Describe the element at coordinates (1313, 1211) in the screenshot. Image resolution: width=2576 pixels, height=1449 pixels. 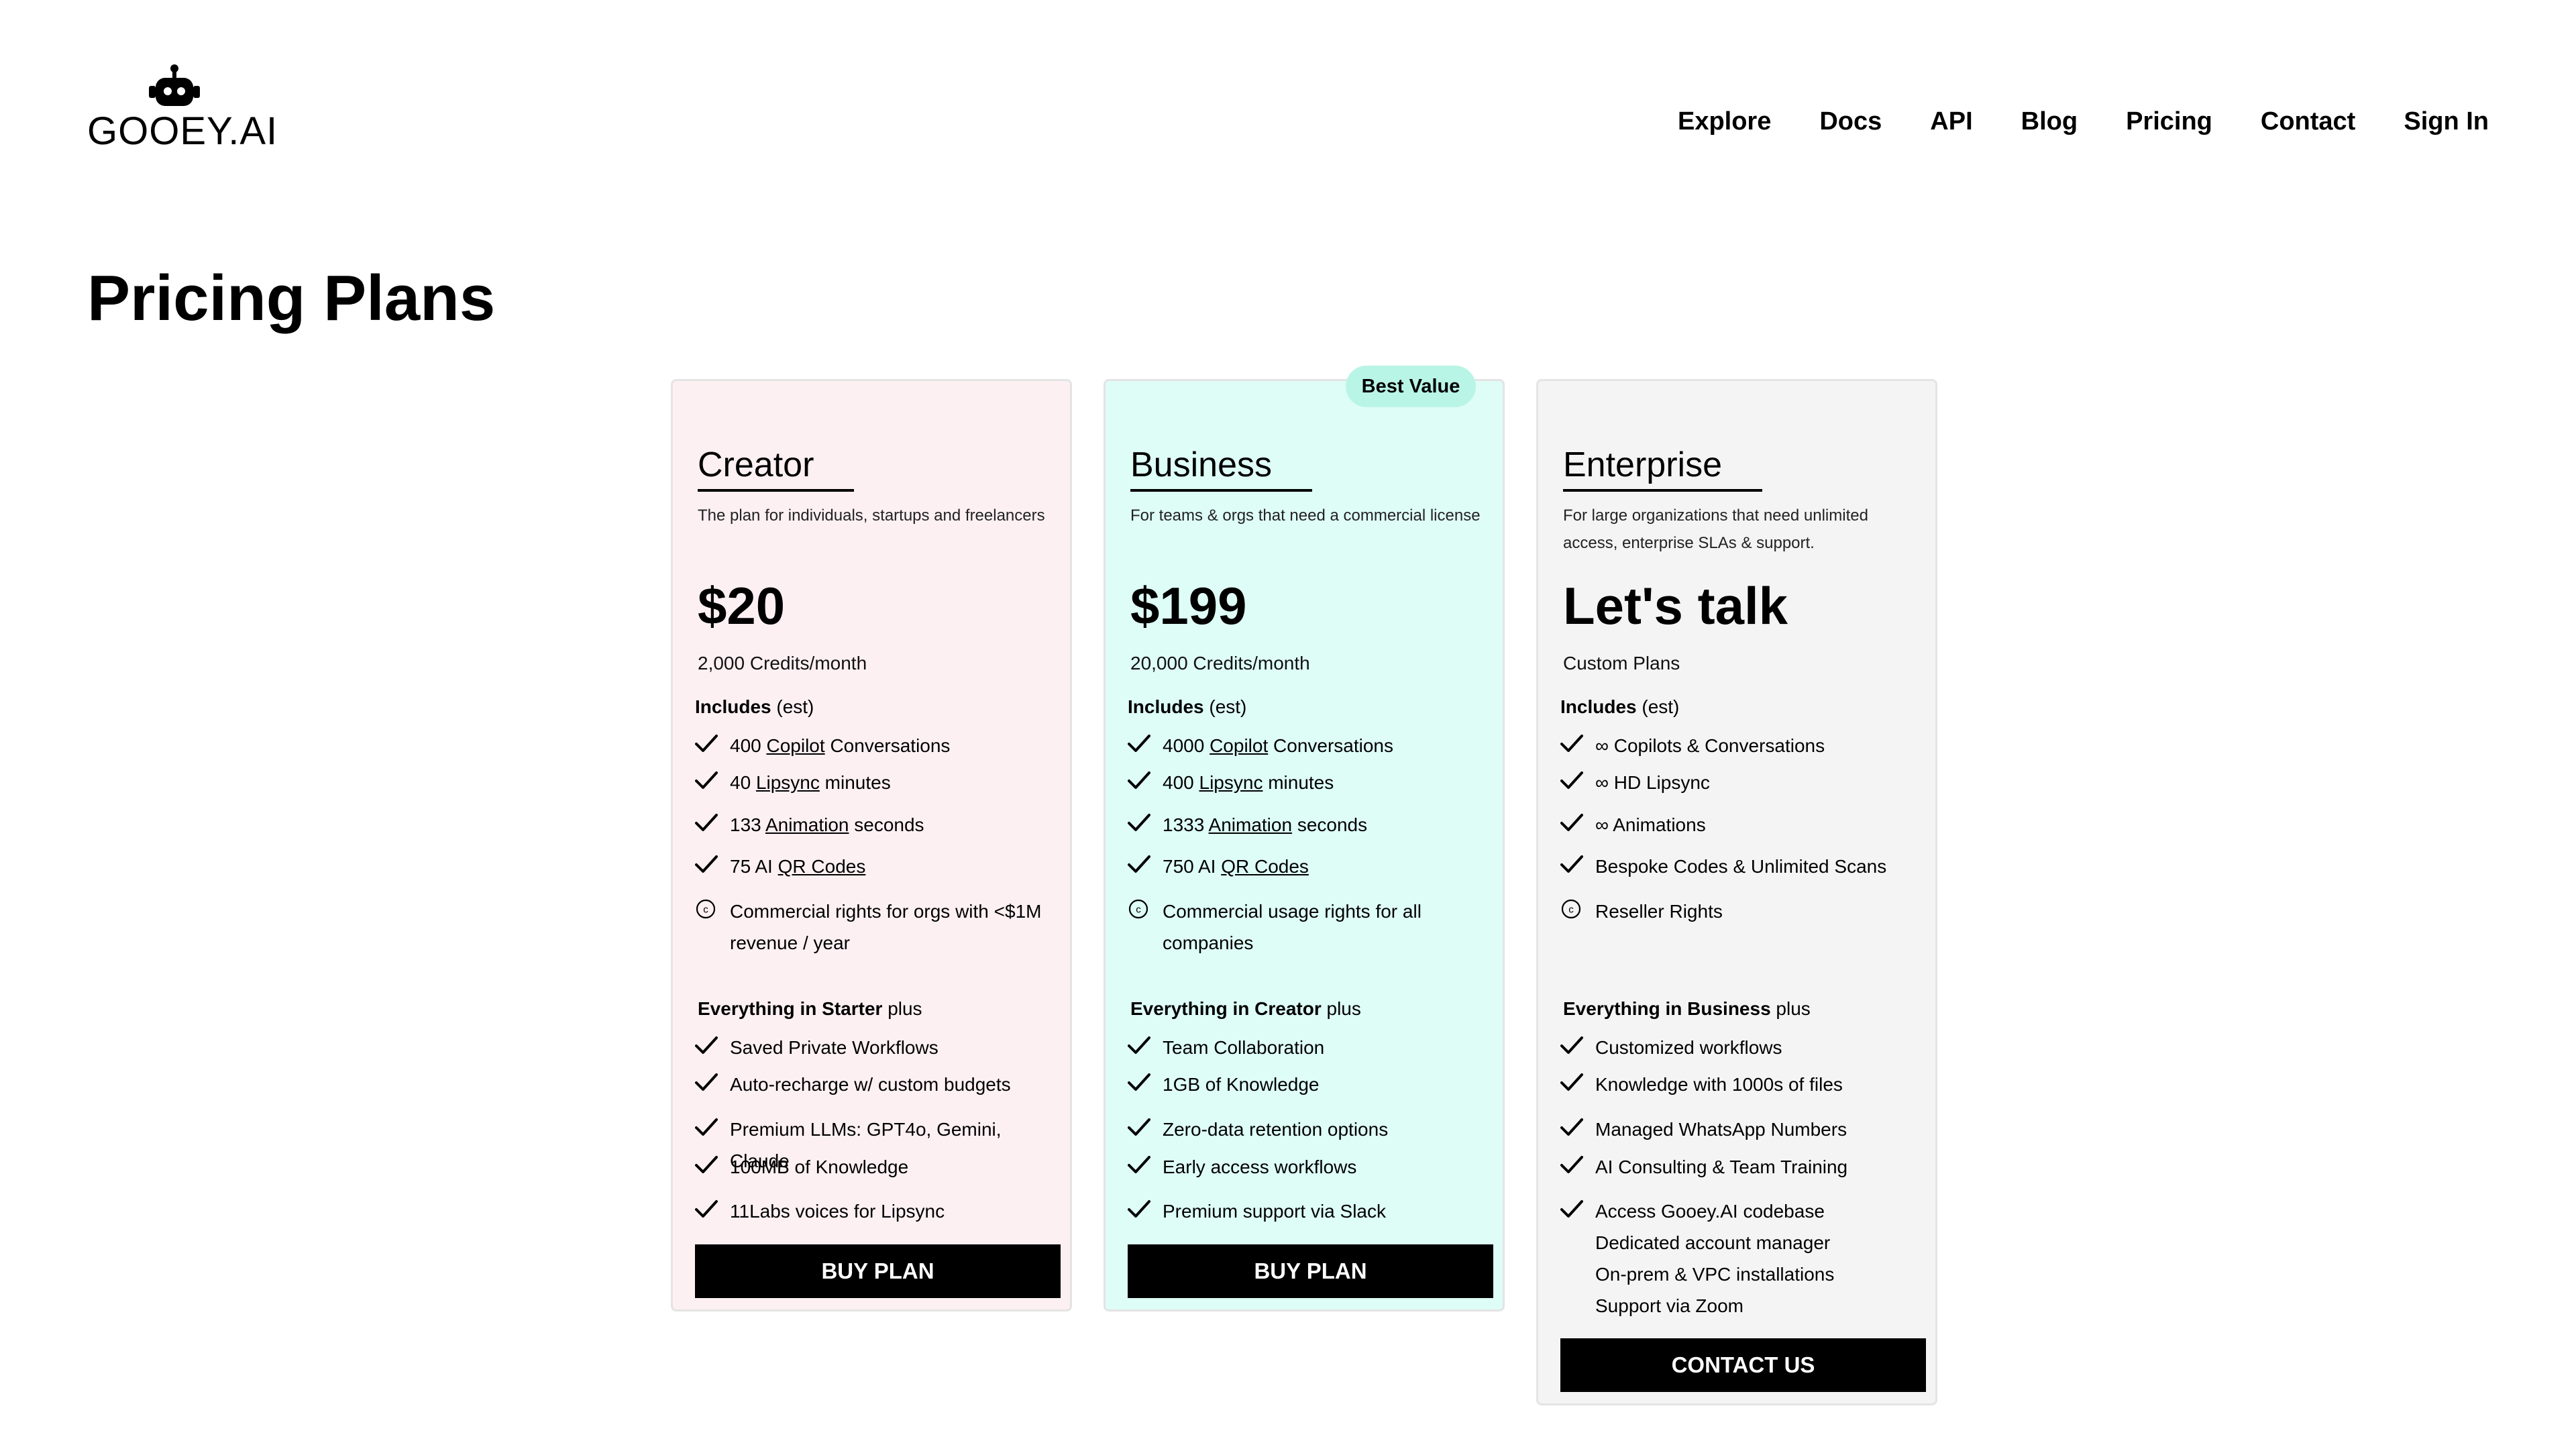
I see `plus-feature-item: Premium support via Slack` at that location.